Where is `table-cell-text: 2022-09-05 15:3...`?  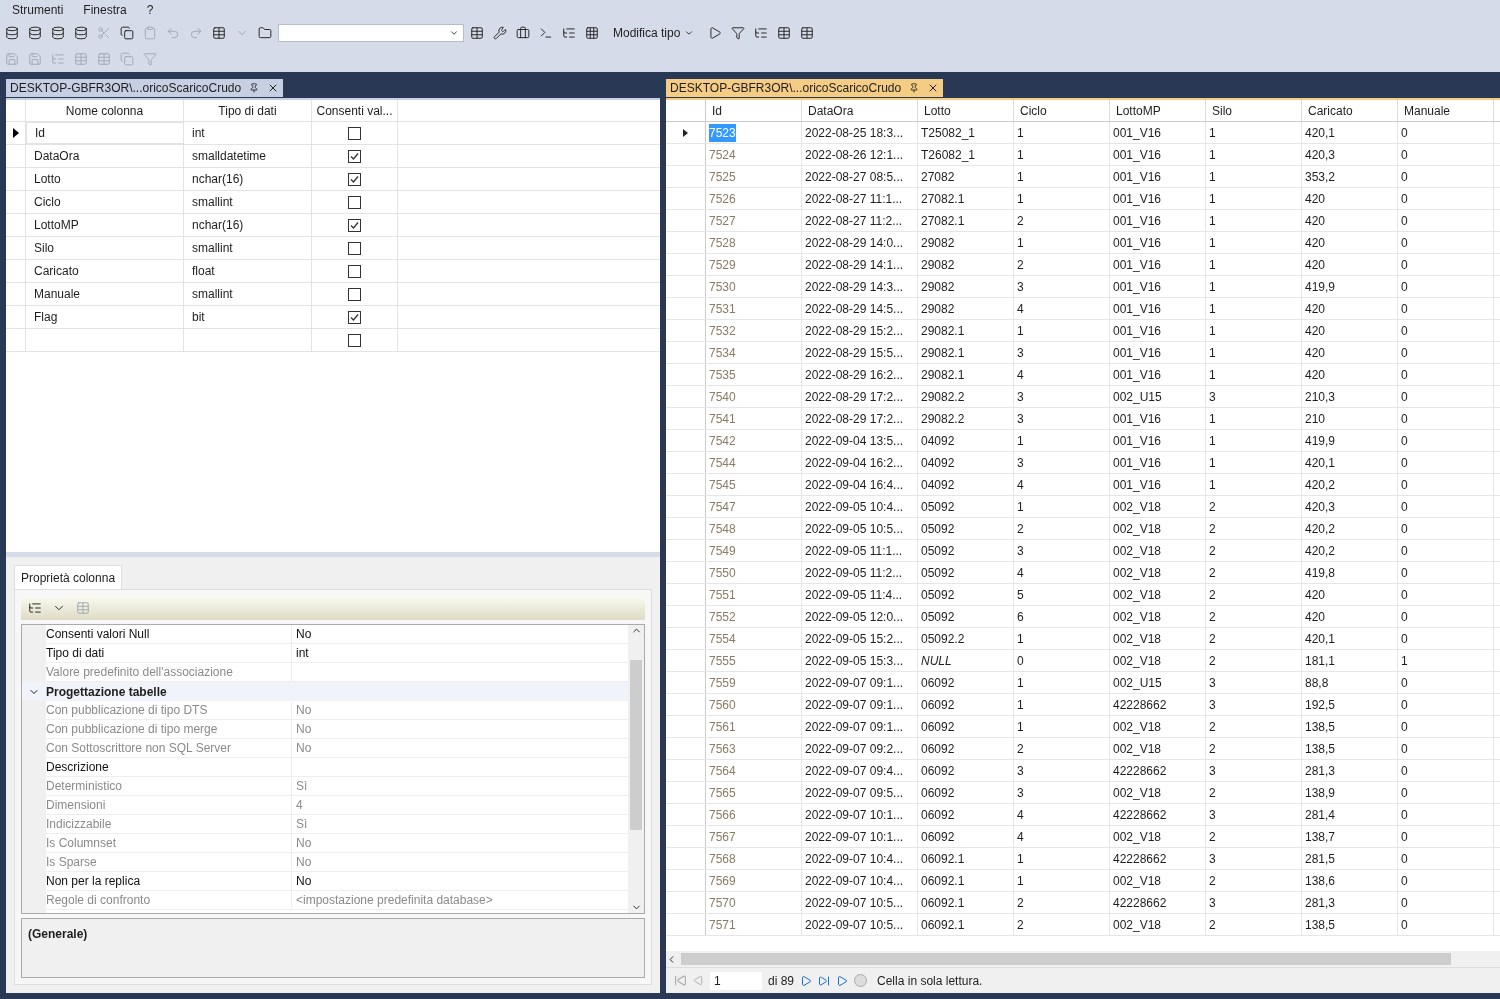 table-cell-text: 2022-09-05 15:3... is located at coordinates (854, 661).